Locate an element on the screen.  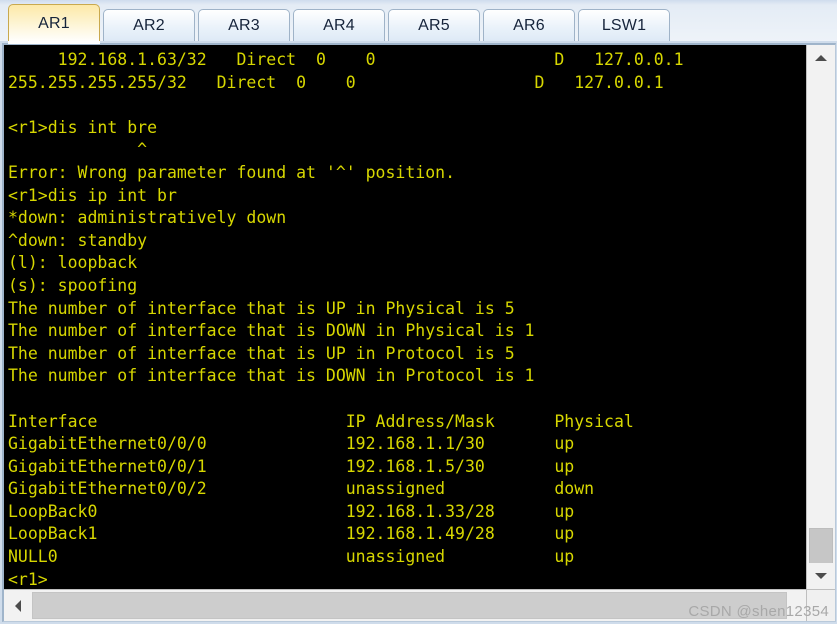
device-tab-label: AR6 is located at coordinates (529, 25).